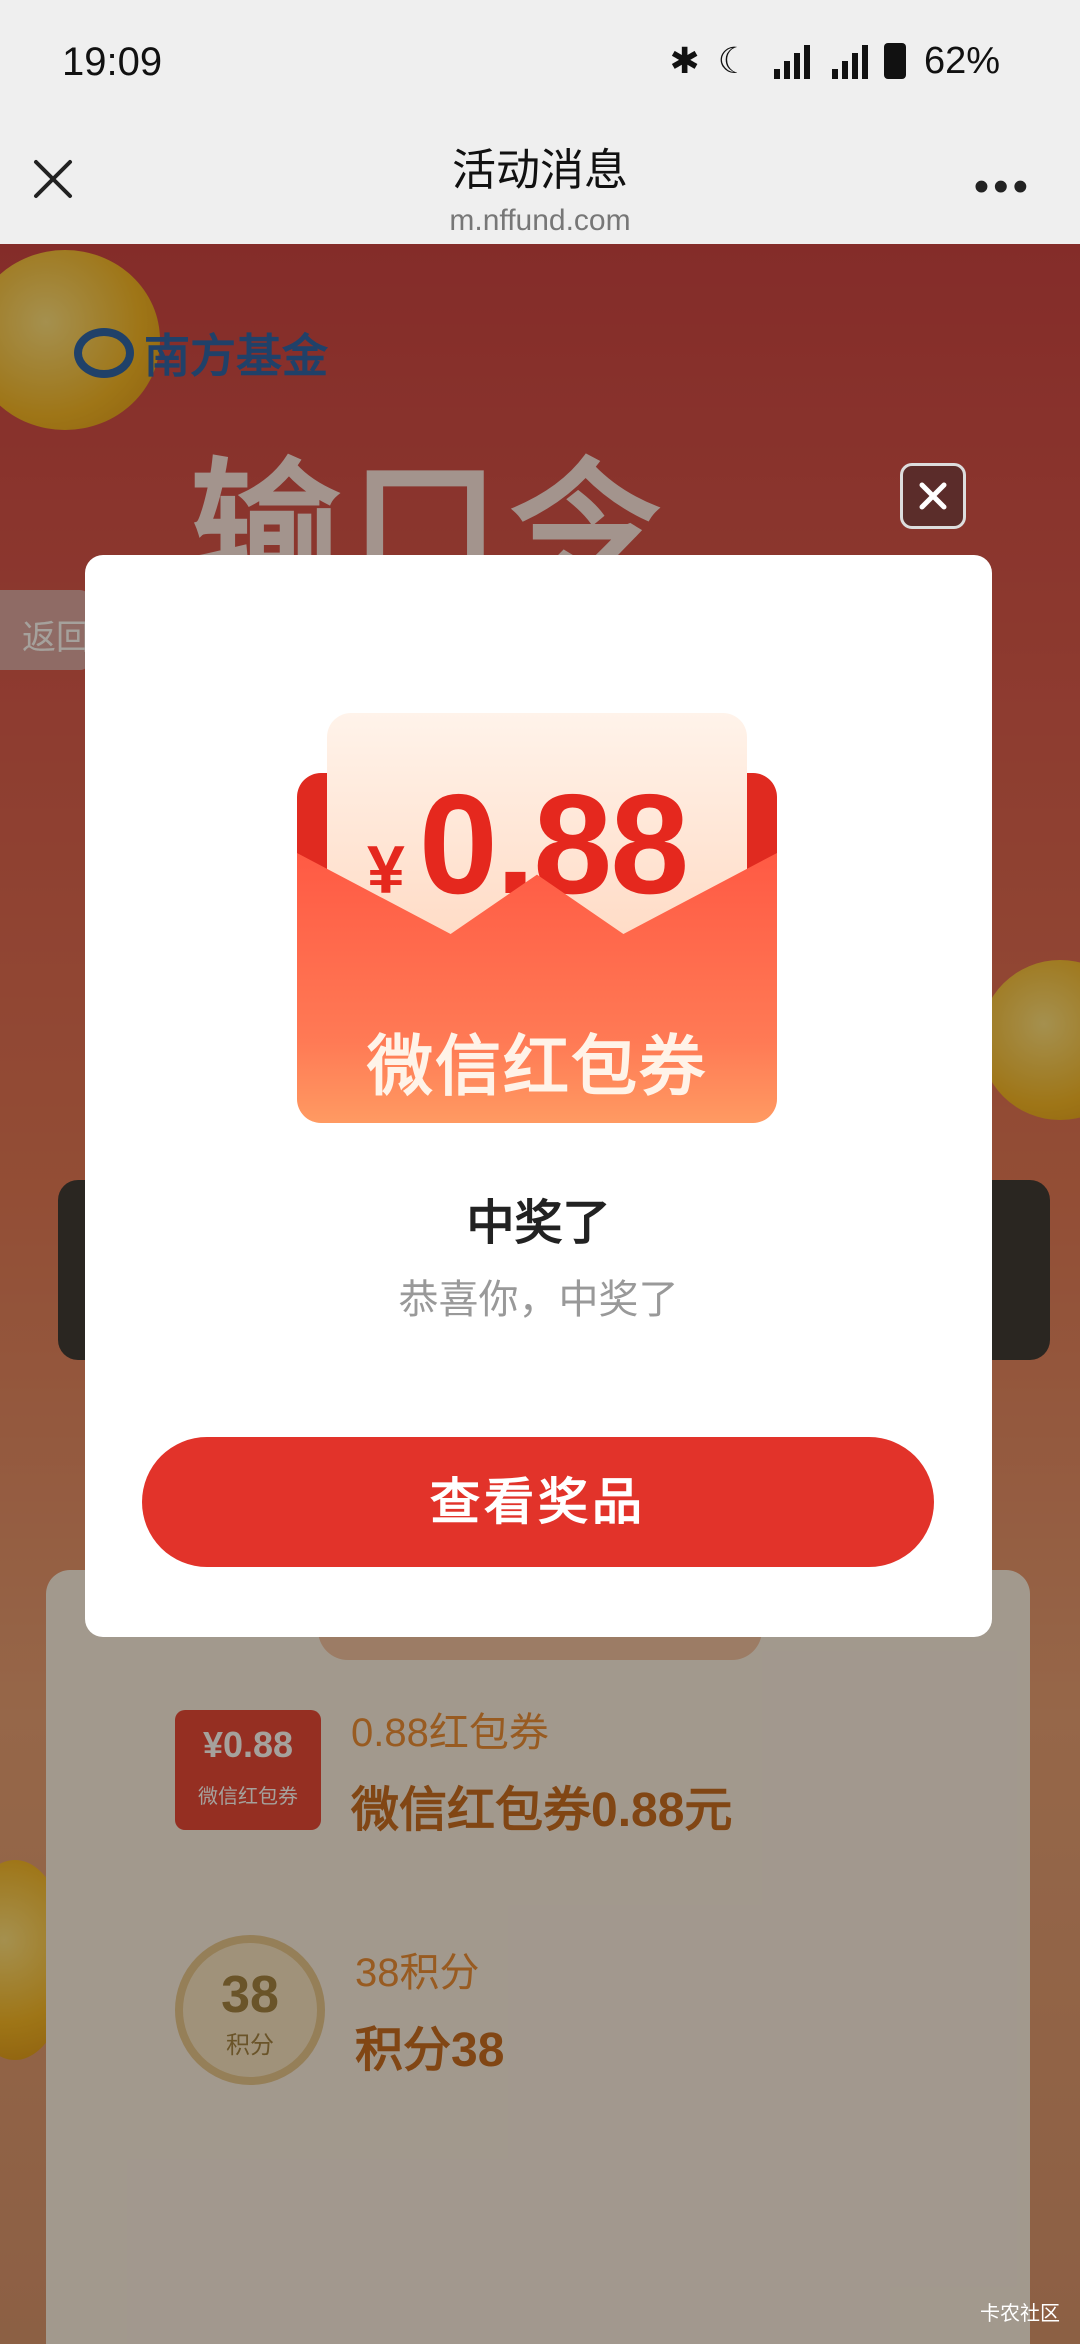 The image size is (1080, 2344). What do you see at coordinates (538, 1300) in the screenshot?
I see `modal-subtitle: 恭喜你，中奖了` at bounding box center [538, 1300].